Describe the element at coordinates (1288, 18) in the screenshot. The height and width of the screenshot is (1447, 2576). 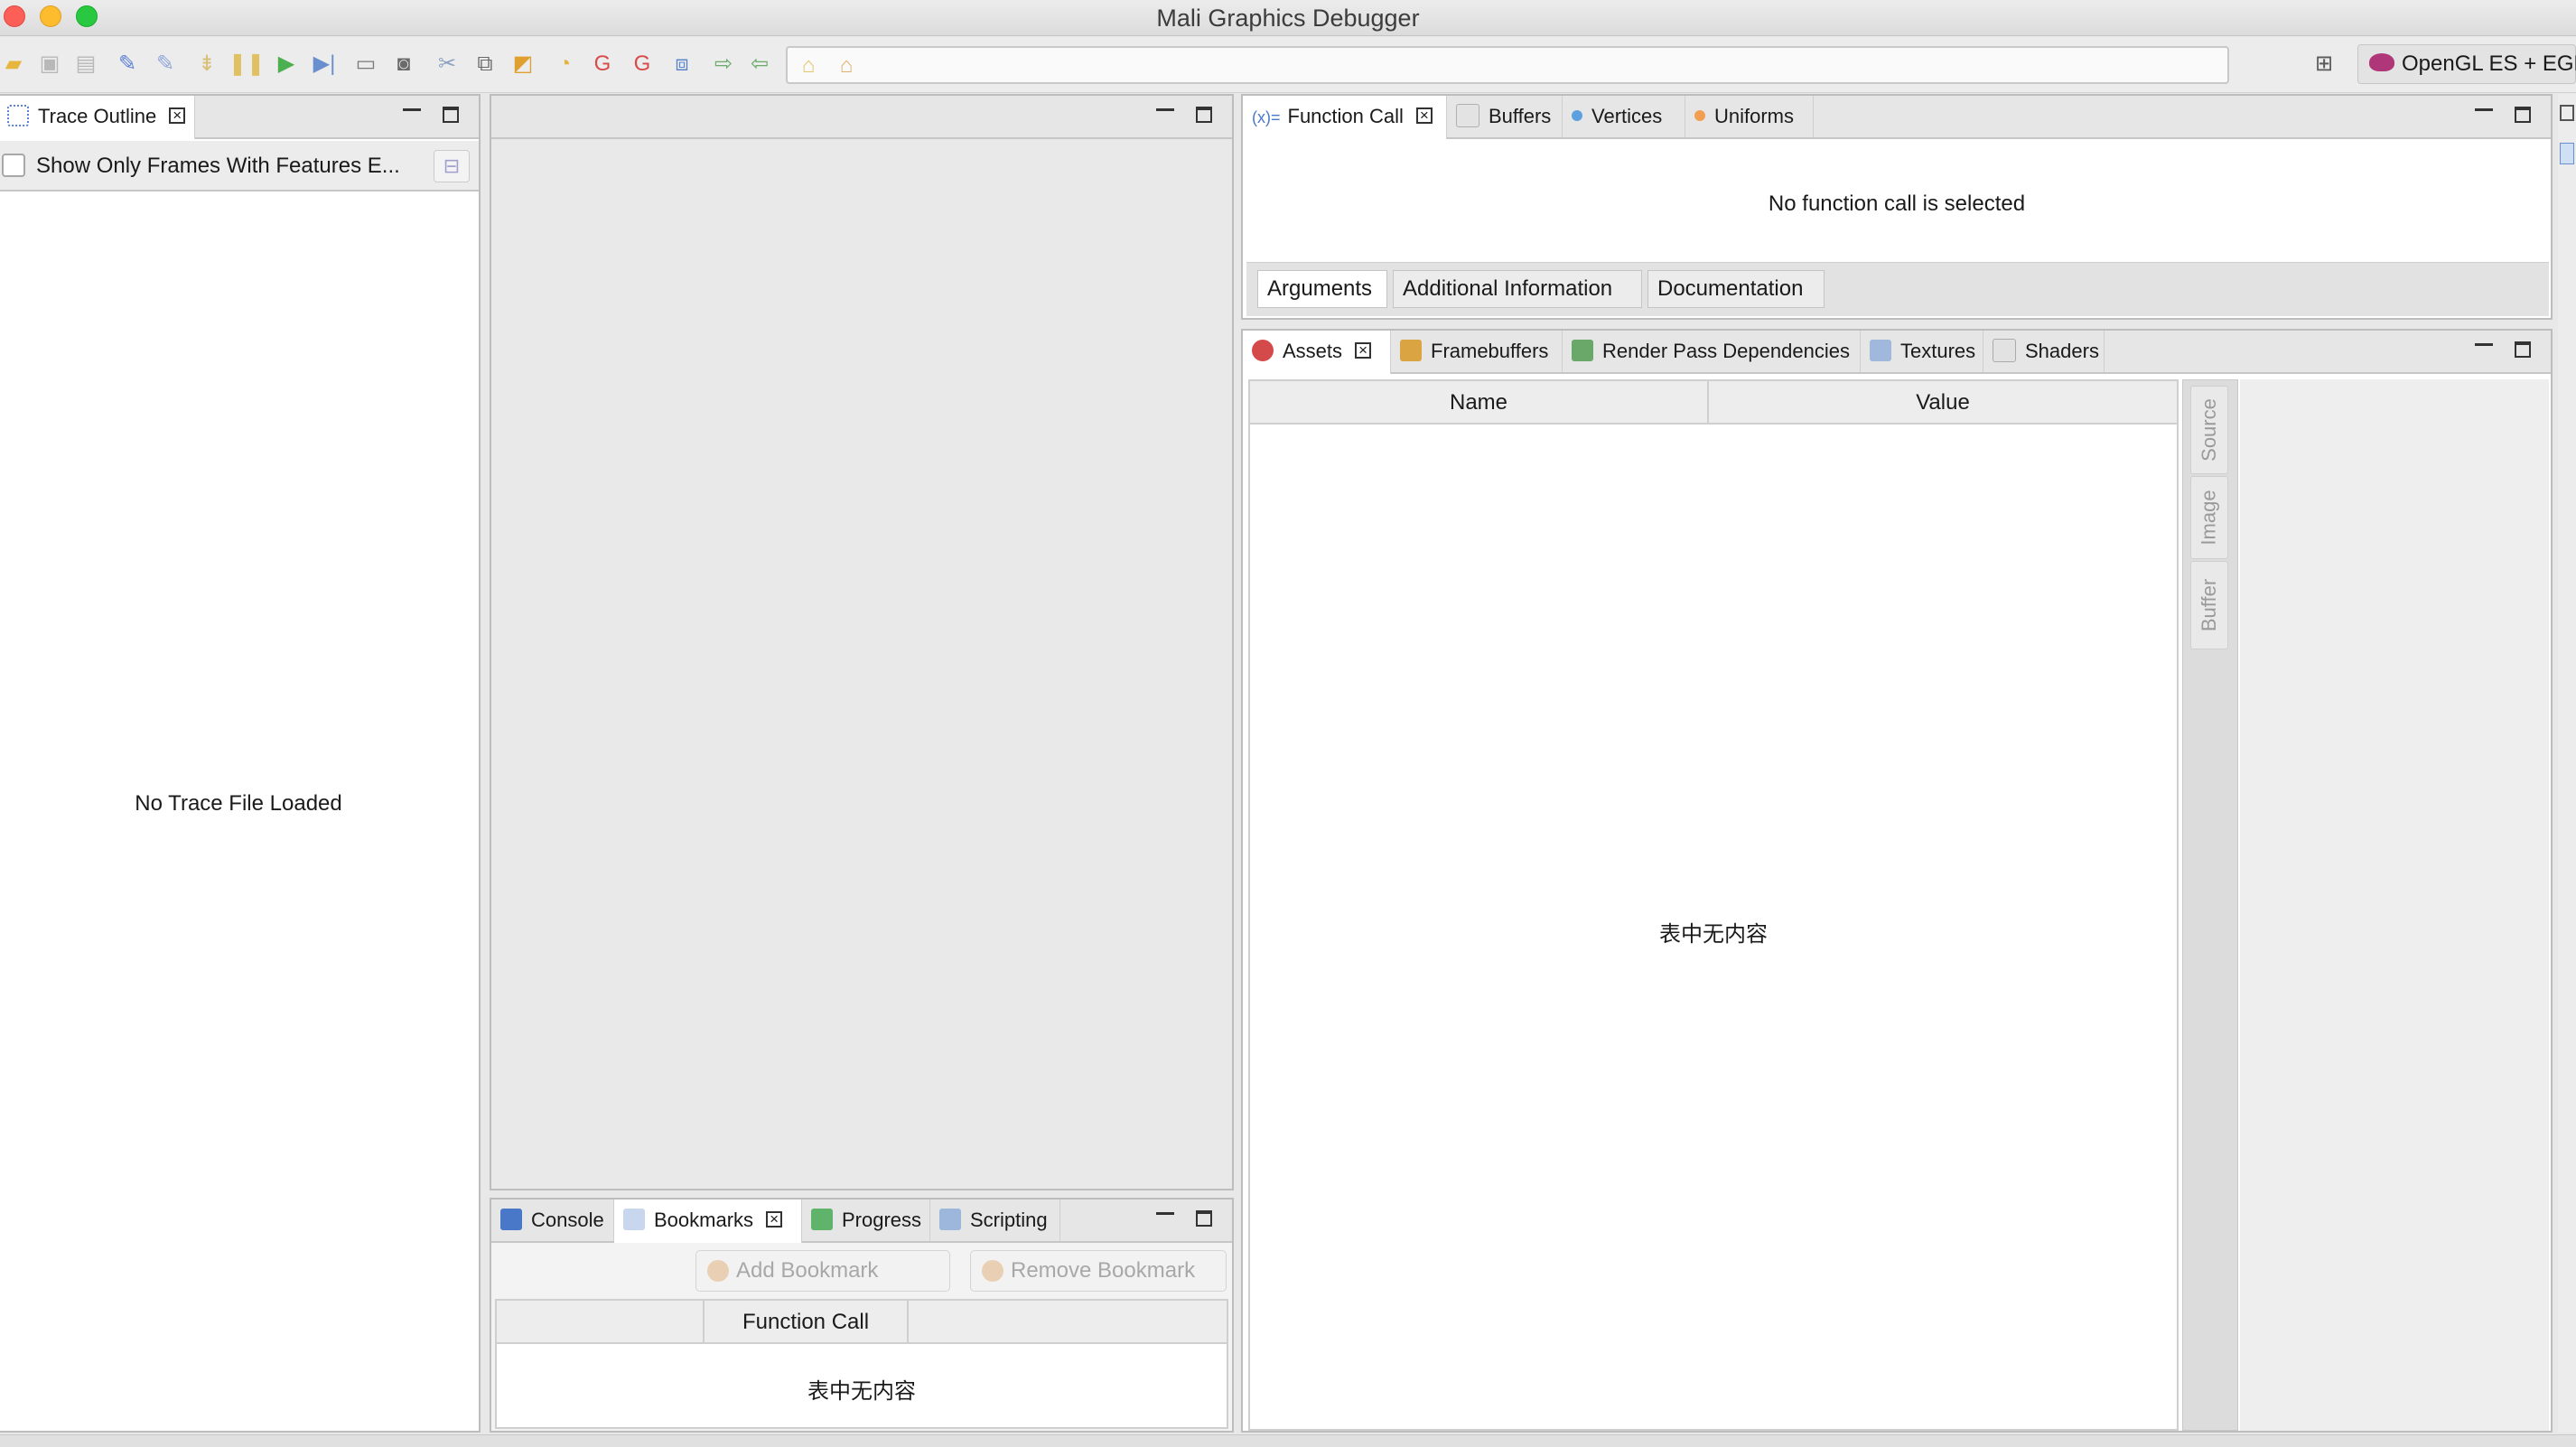
I see `window-title: Mali Graphics Debugger` at that location.